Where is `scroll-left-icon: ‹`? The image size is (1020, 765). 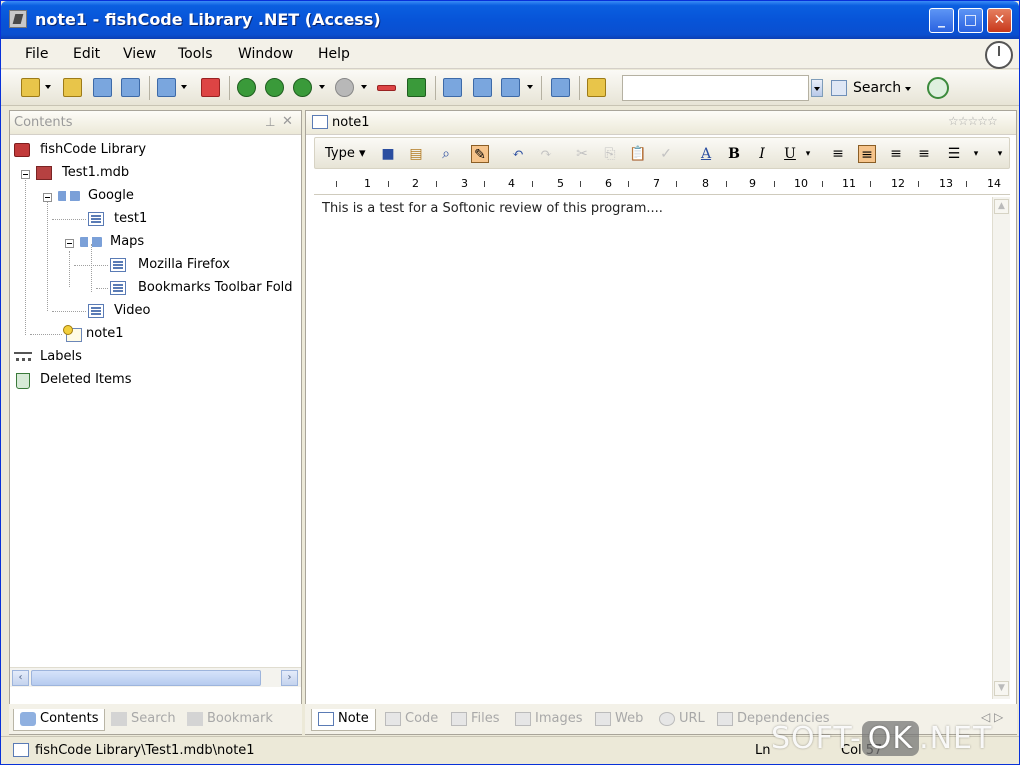
scroll-left-icon: ‹ is located at coordinates (20, 678).